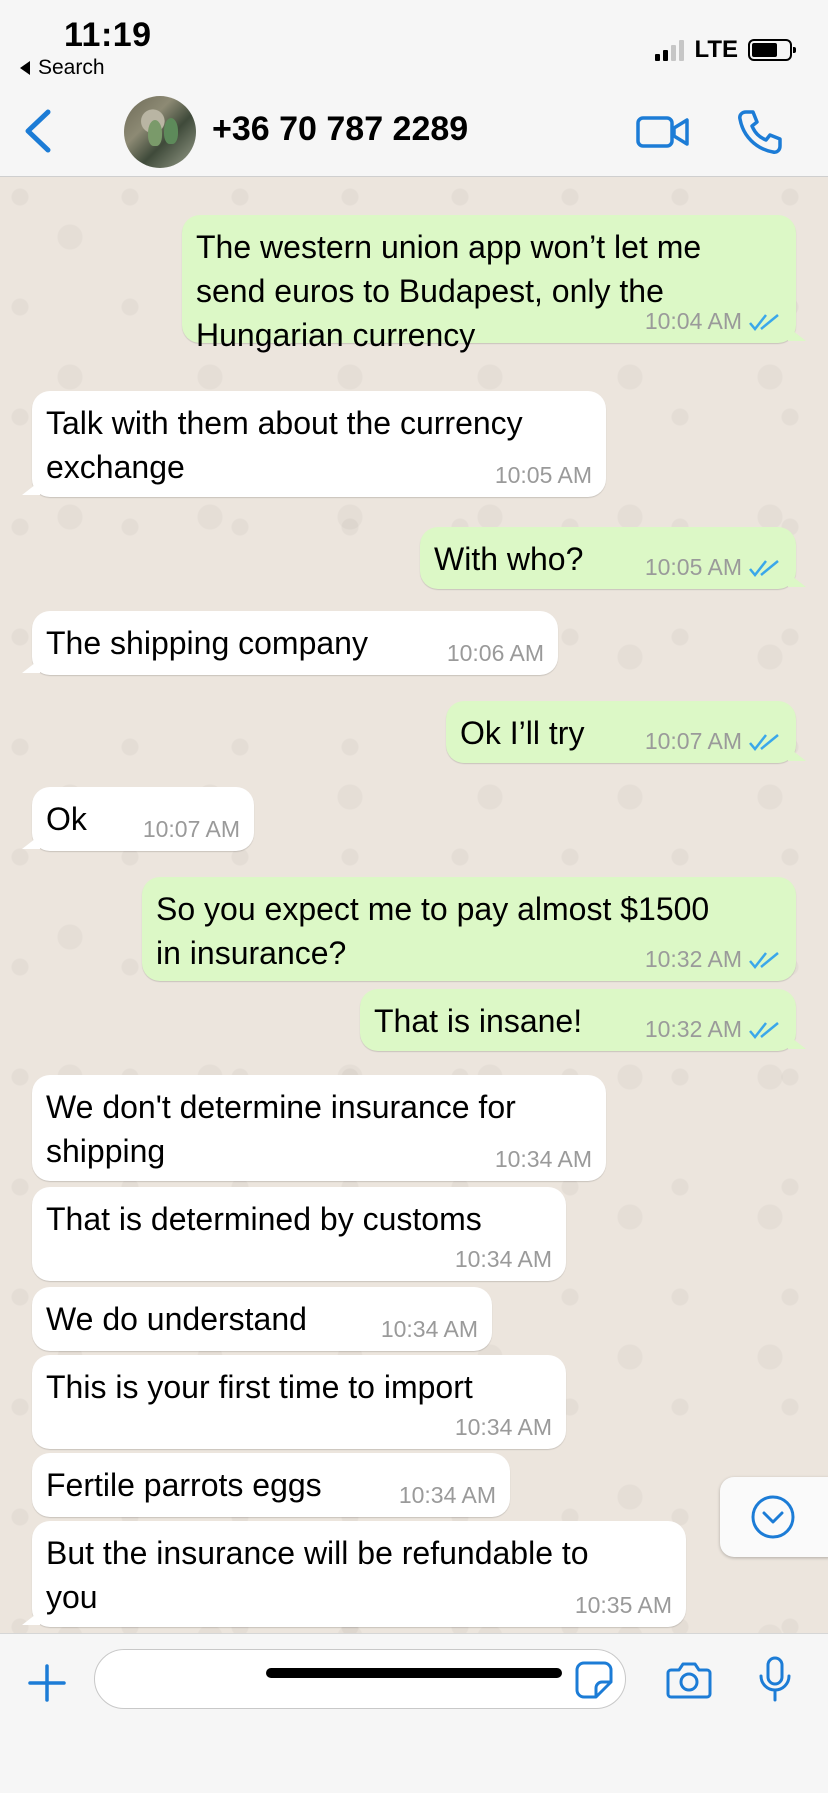  What do you see at coordinates (414, 1673) in the screenshot?
I see `home-indicator` at bounding box center [414, 1673].